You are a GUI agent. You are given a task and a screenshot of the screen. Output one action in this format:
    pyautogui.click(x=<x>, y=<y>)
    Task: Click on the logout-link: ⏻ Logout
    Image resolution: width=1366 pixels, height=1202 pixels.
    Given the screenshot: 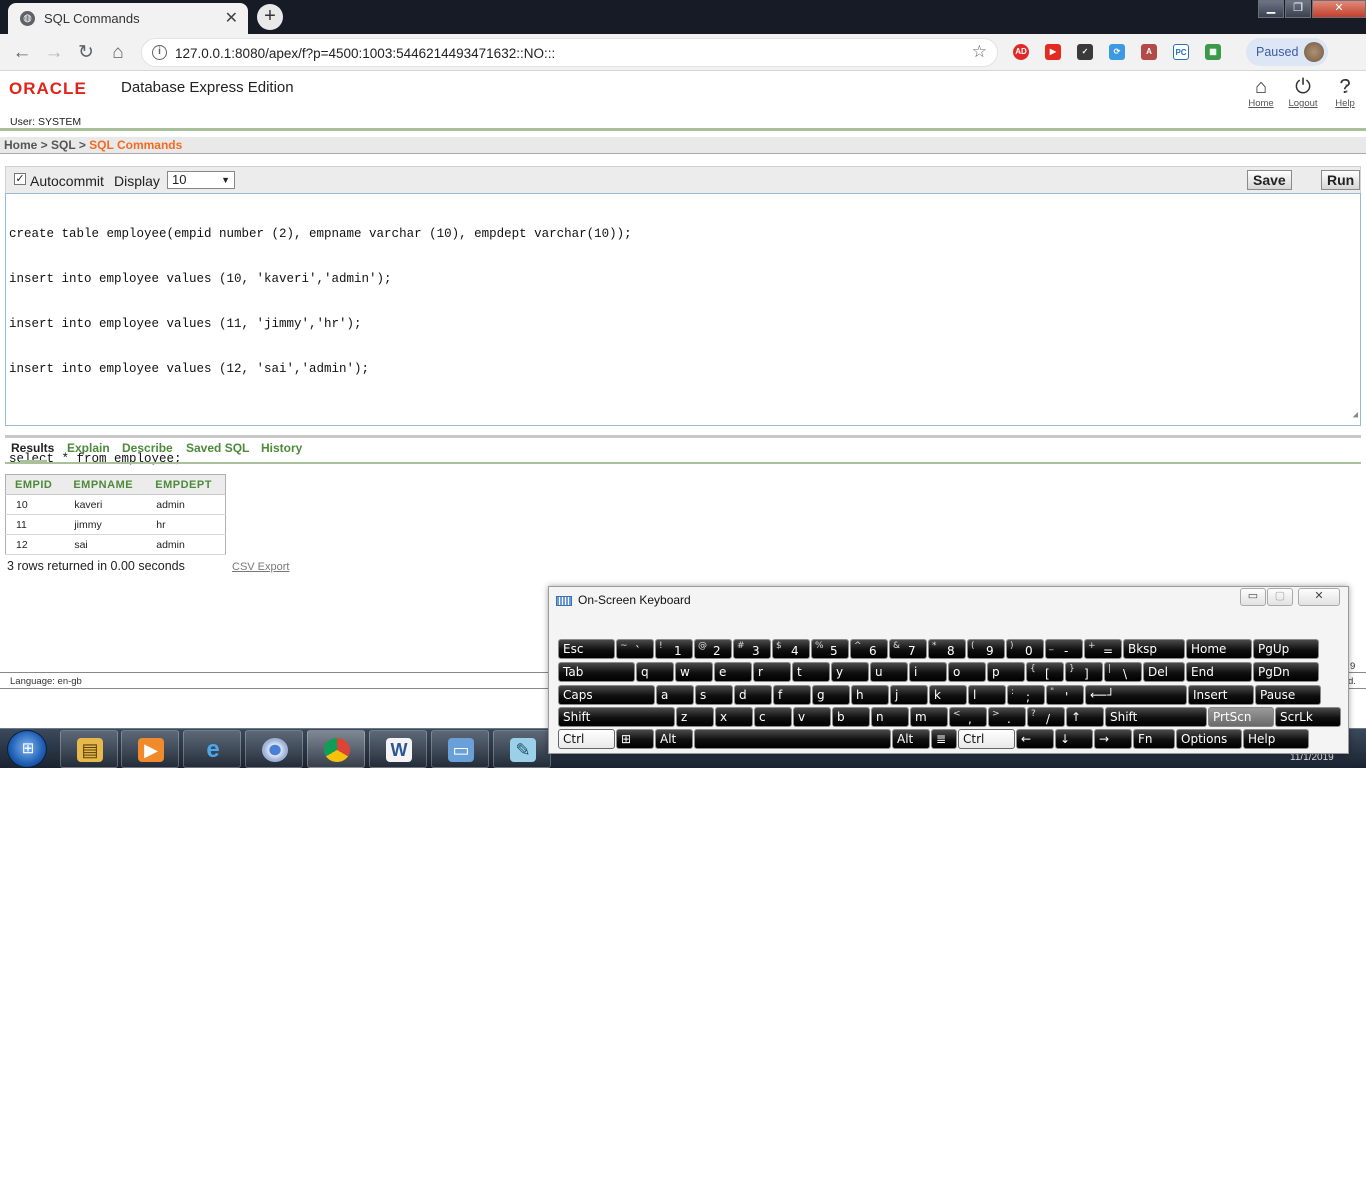 What is the action you would take?
    pyautogui.click(x=1303, y=92)
    